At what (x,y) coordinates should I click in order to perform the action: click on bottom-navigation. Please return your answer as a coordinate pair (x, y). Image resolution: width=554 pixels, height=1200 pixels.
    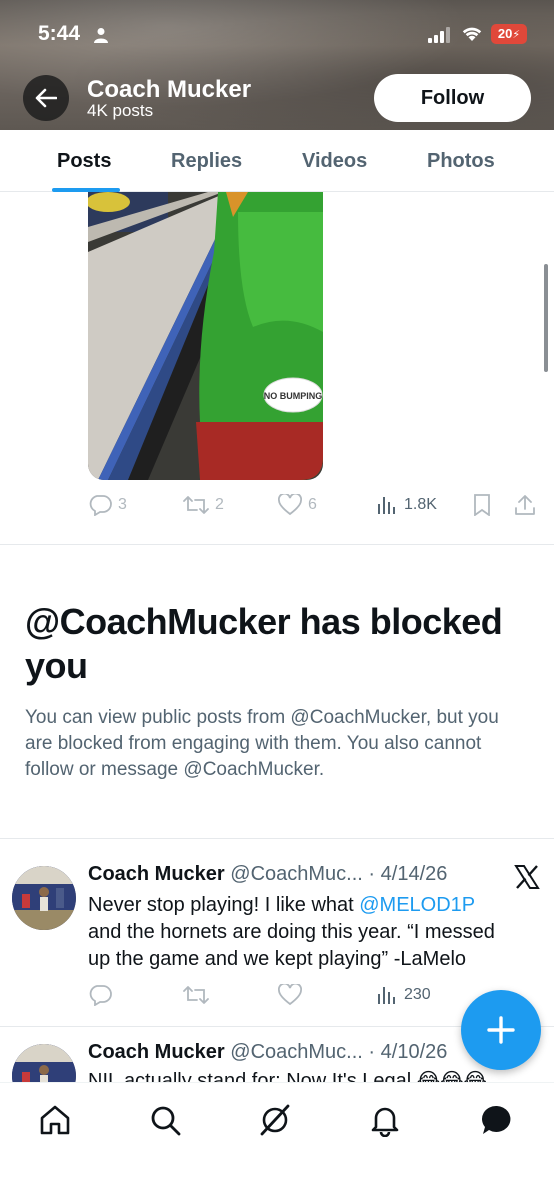
    Looking at the image, I should click on (277, 1141).